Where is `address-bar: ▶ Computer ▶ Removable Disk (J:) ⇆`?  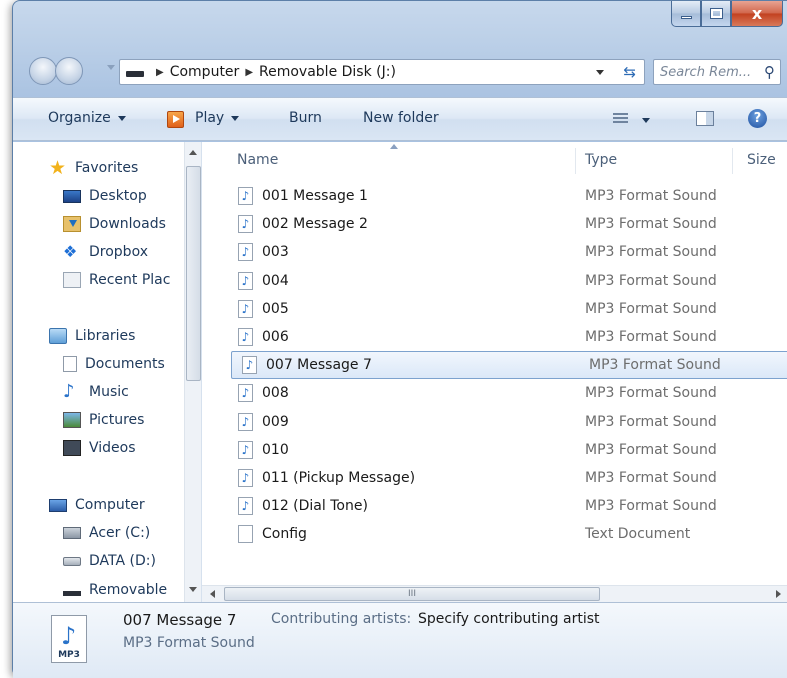 address-bar: ▶ Computer ▶ Removable Disk (J:) ⇆ is located at coordinates (382, 72).